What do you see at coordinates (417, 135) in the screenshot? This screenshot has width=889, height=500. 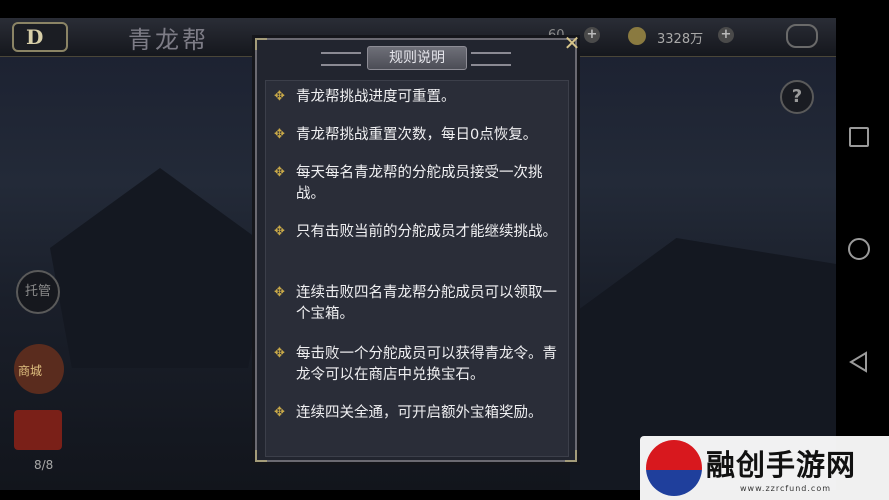 I see `rule-text: 青龙帮挑战重置次数，每日0点恢复。` at bounding box center [417, 135].